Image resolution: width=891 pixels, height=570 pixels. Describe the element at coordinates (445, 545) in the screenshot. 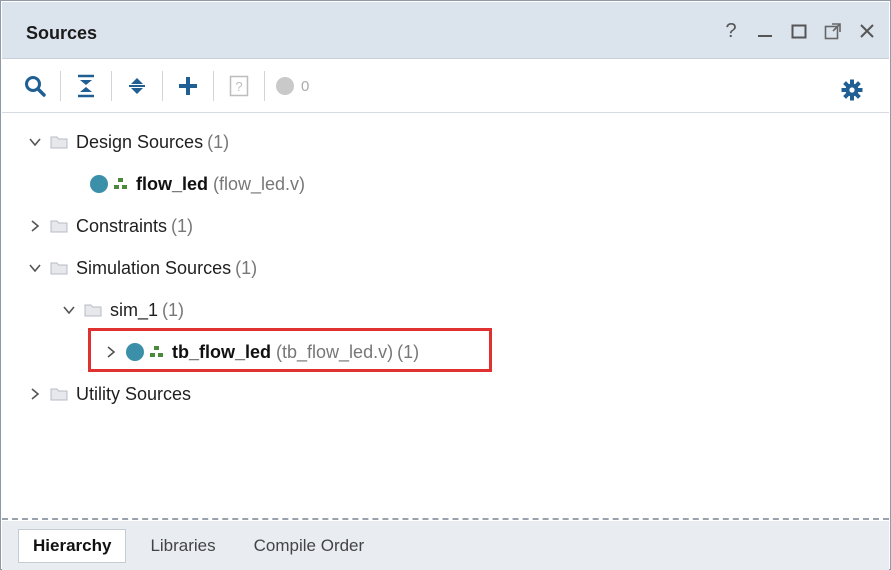

I see `bottom-tabs: Hierarchy Libraries Compile Order` at that location.